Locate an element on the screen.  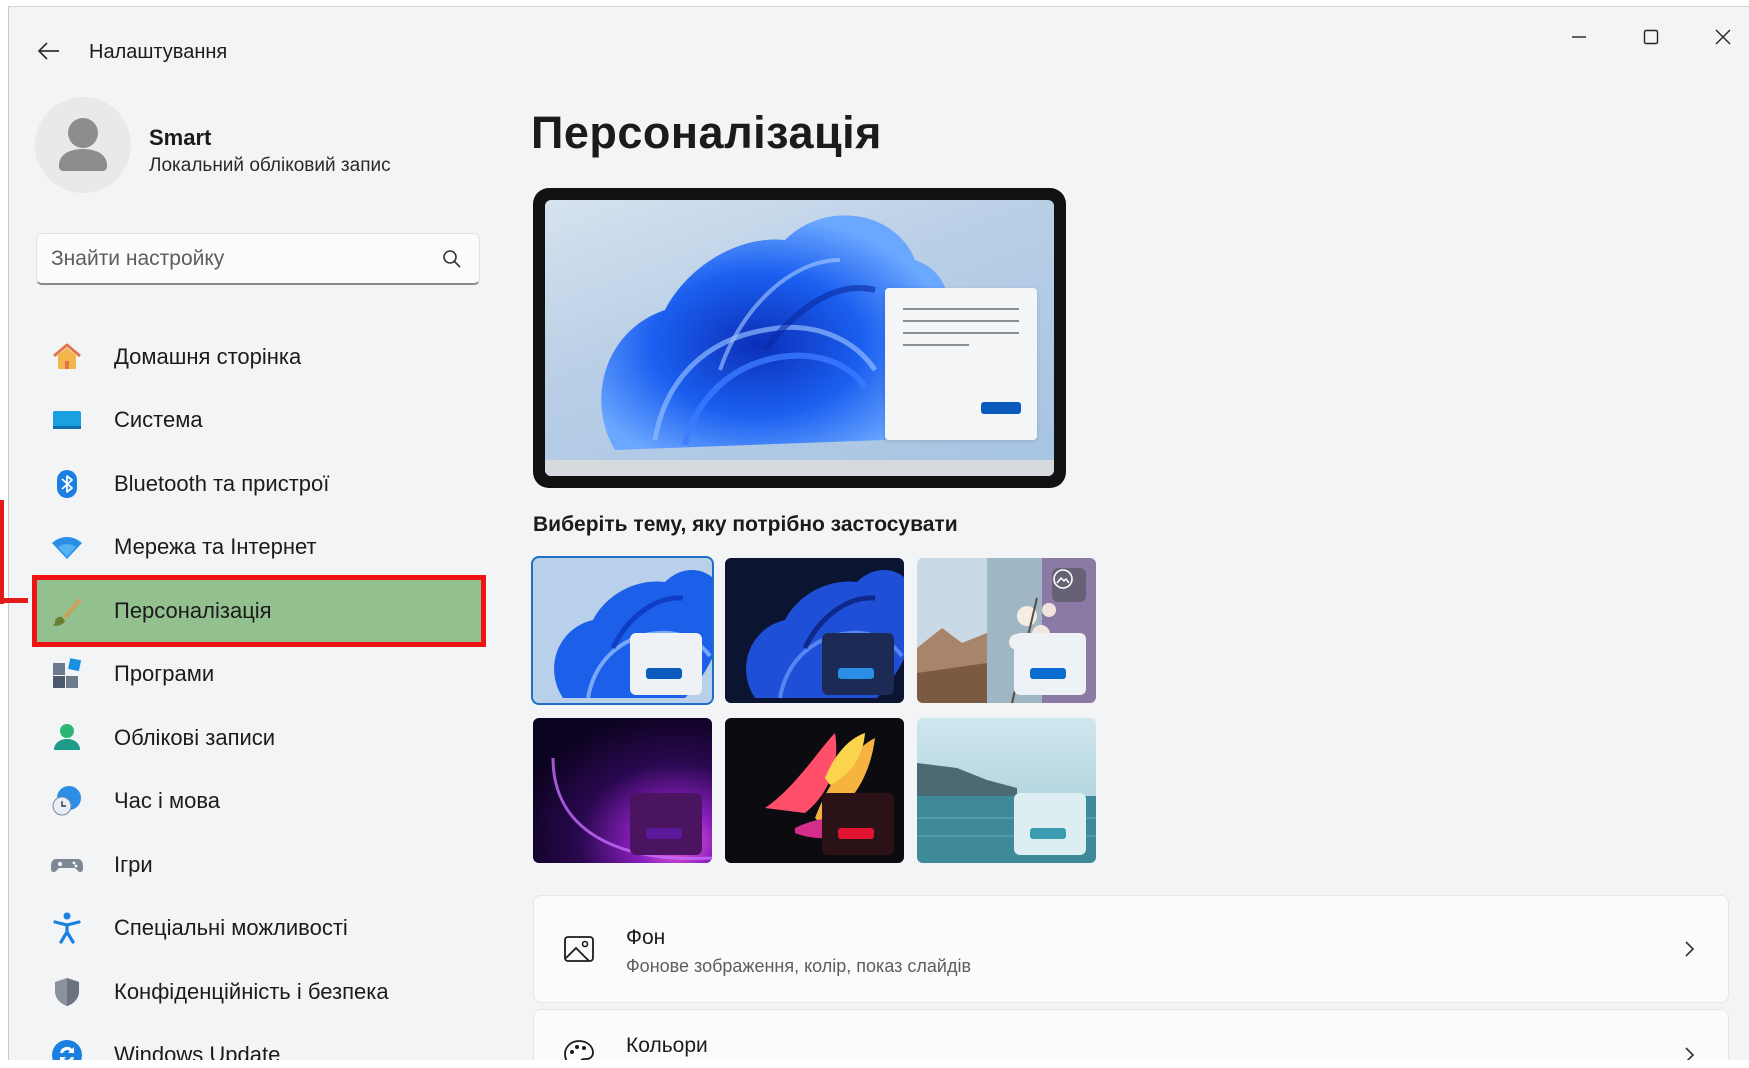
sidebar-item-apps: Програми is located at coordinates (259, 675).